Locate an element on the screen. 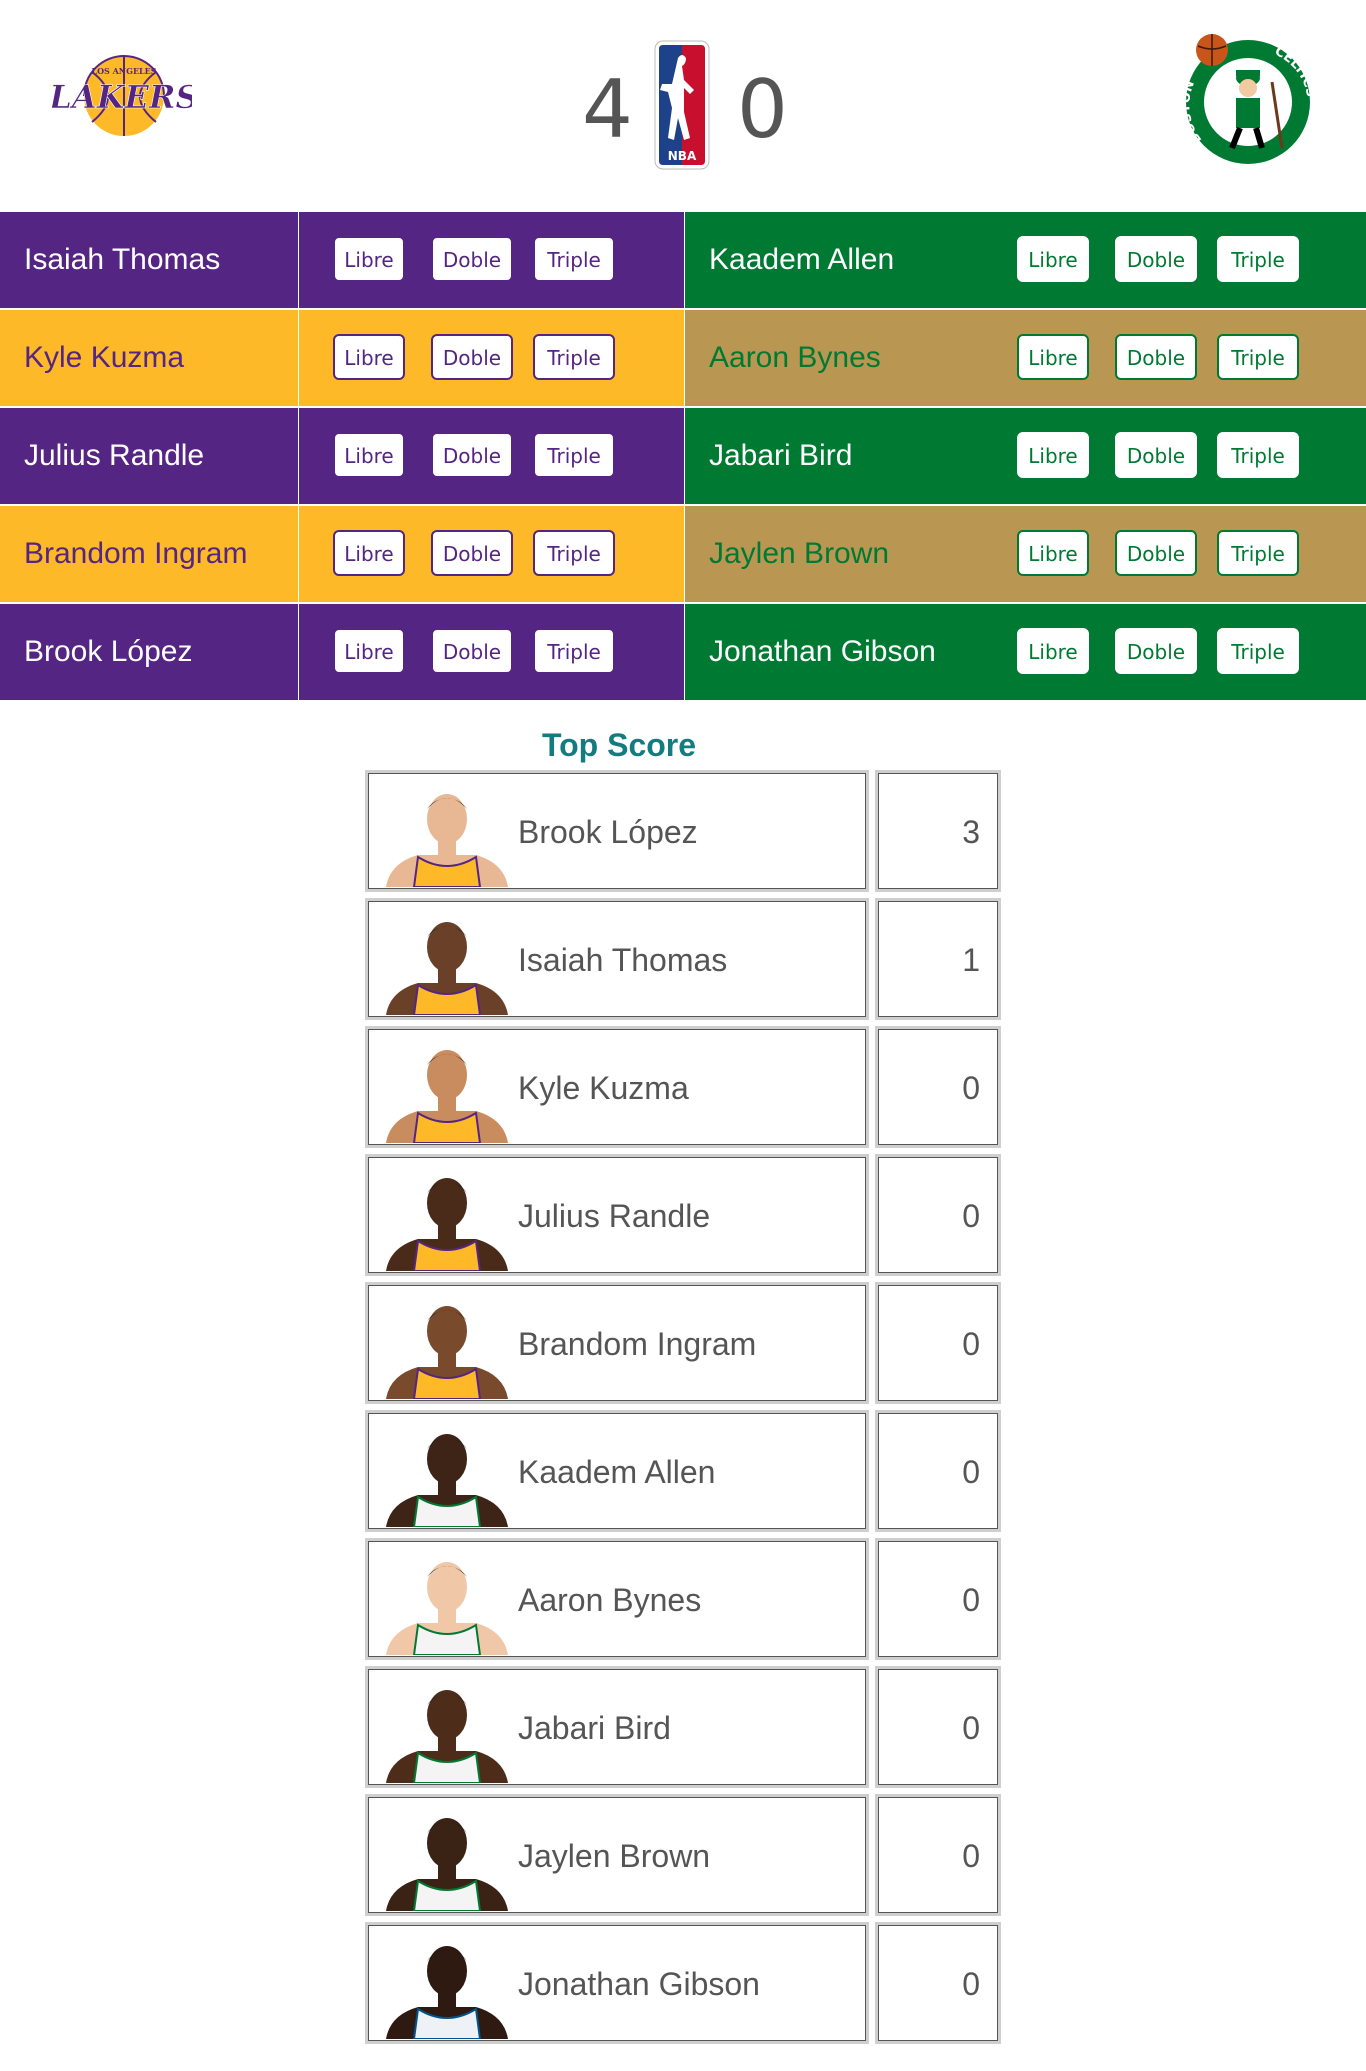 The height and width of the screenshot is (2071, 1366). home-player-cell: Brandom Ingram is located at coordinates (149, 555).